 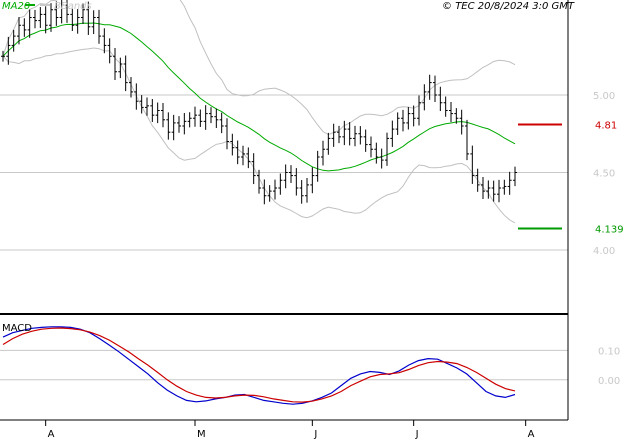 What do you see at coordinates (604, 174) in the screenshot?
I see `price-tick-label: 4.50` at bounding box center [604, 174].